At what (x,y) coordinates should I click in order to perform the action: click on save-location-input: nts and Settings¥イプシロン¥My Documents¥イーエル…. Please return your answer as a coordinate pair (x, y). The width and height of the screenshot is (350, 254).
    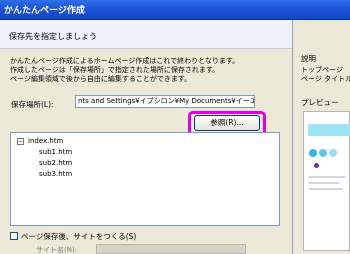
    Looking at the image, I should click on (165, 101).